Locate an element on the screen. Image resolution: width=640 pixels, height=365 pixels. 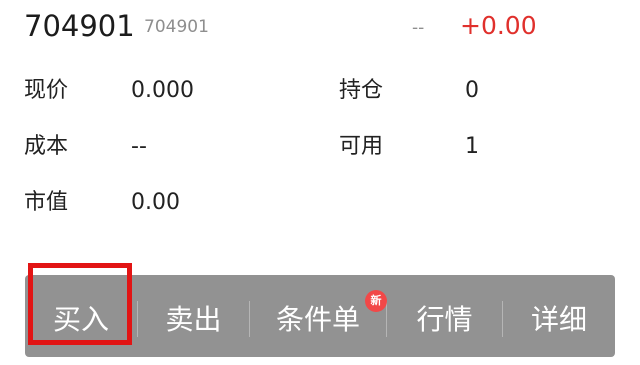
cost-value: -- is located at coordinates (139, 146).